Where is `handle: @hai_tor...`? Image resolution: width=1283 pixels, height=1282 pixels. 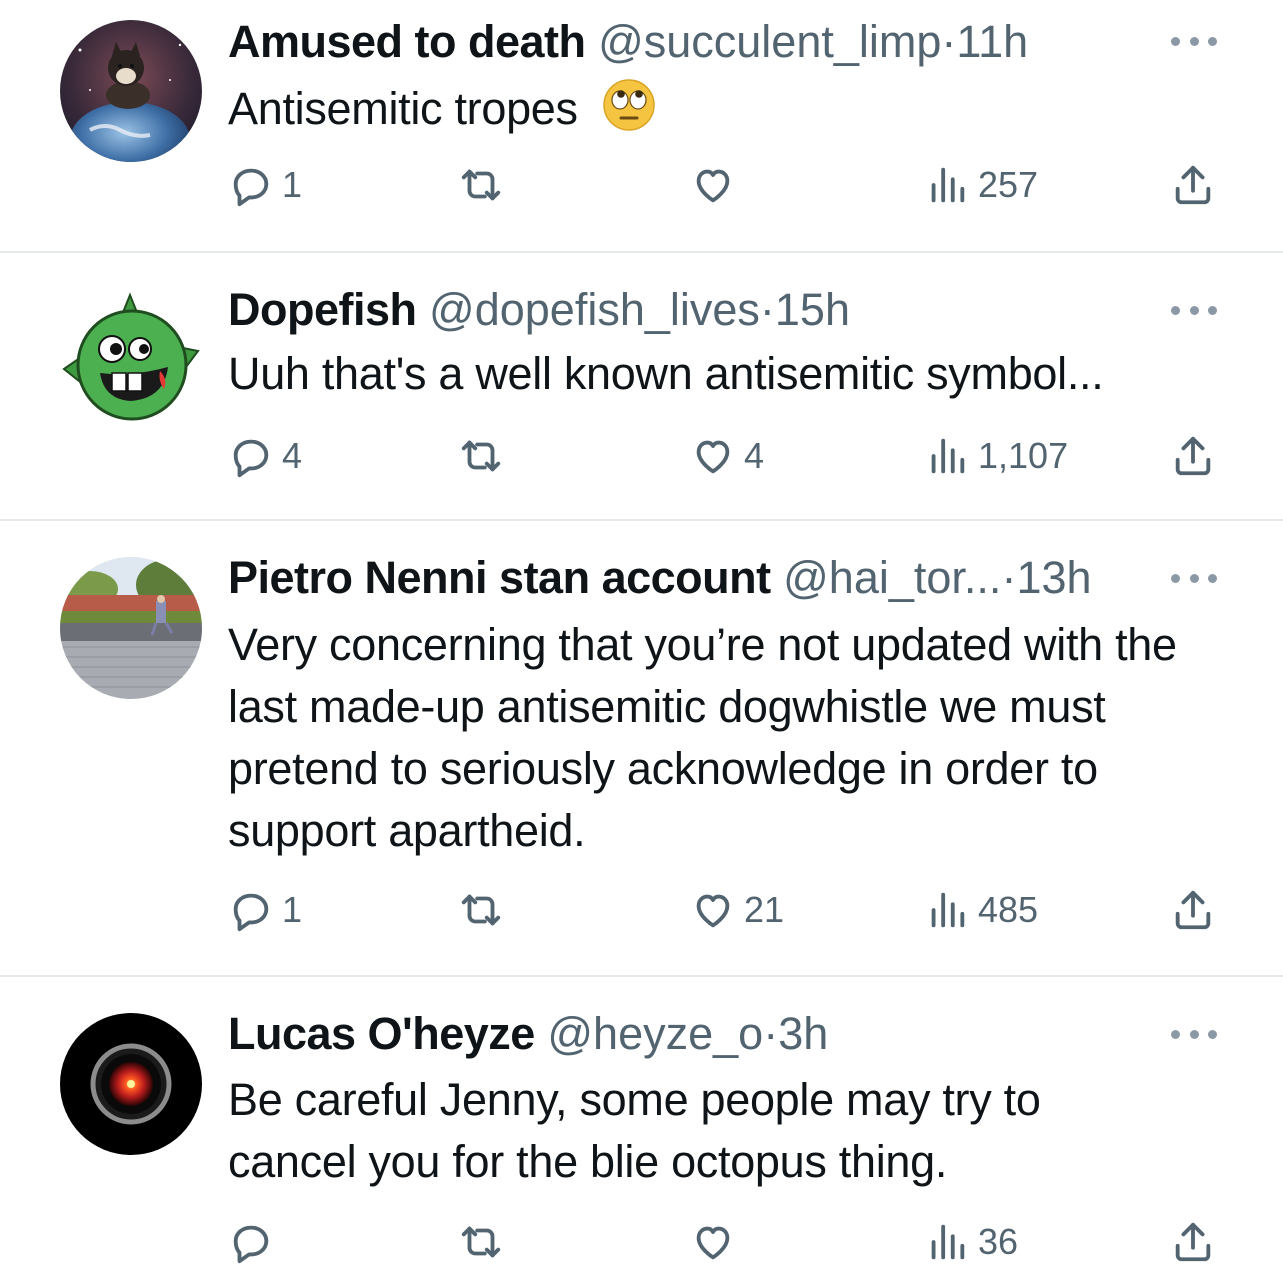 handle: @hai_tor... is located at coordinates (892, 577).